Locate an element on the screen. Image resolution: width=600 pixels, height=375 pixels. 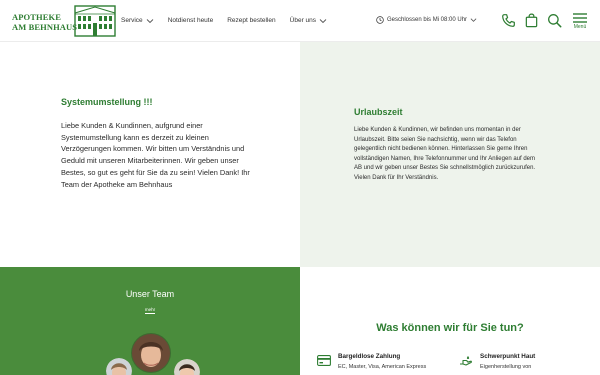
clock-icon is located at coordinates (380, 20).